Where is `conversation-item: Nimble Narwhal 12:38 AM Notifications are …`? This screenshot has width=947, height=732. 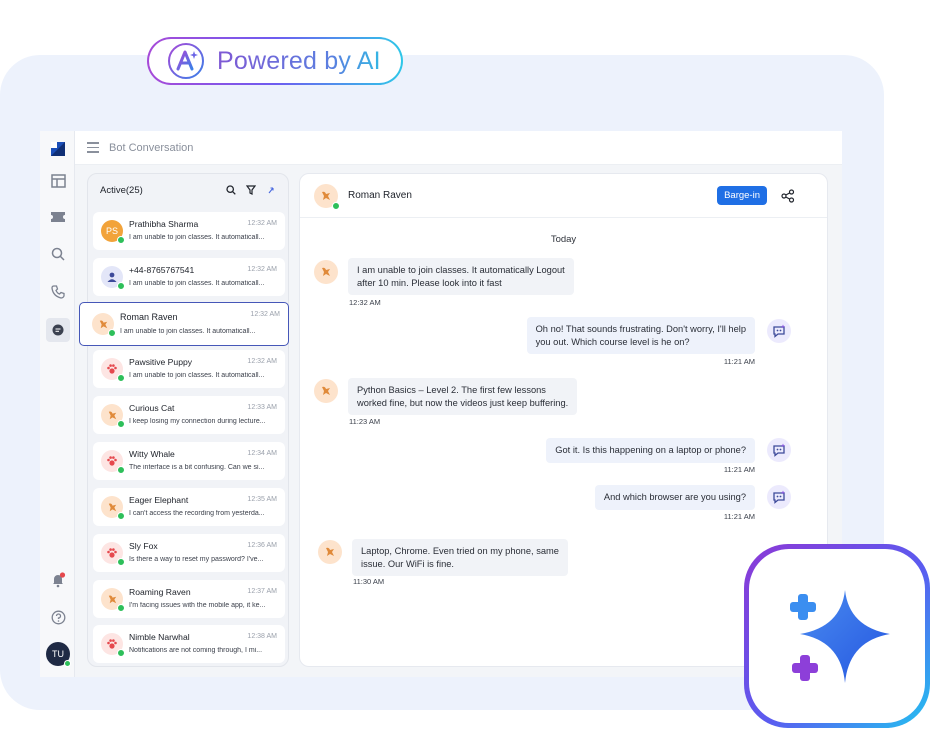 conversation-item: Nimble Narwhal 12:38 AM Notifications are … is located at coordinates (189, 644).